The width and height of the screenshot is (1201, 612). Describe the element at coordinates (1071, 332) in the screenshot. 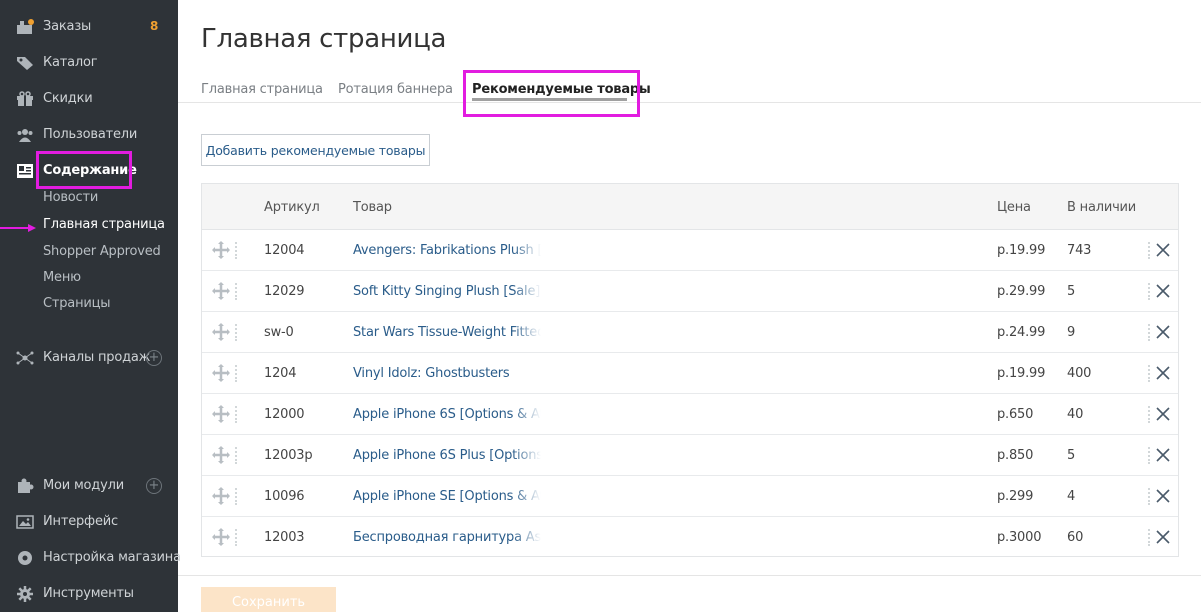

I see `cell-stock: 9` at that location.